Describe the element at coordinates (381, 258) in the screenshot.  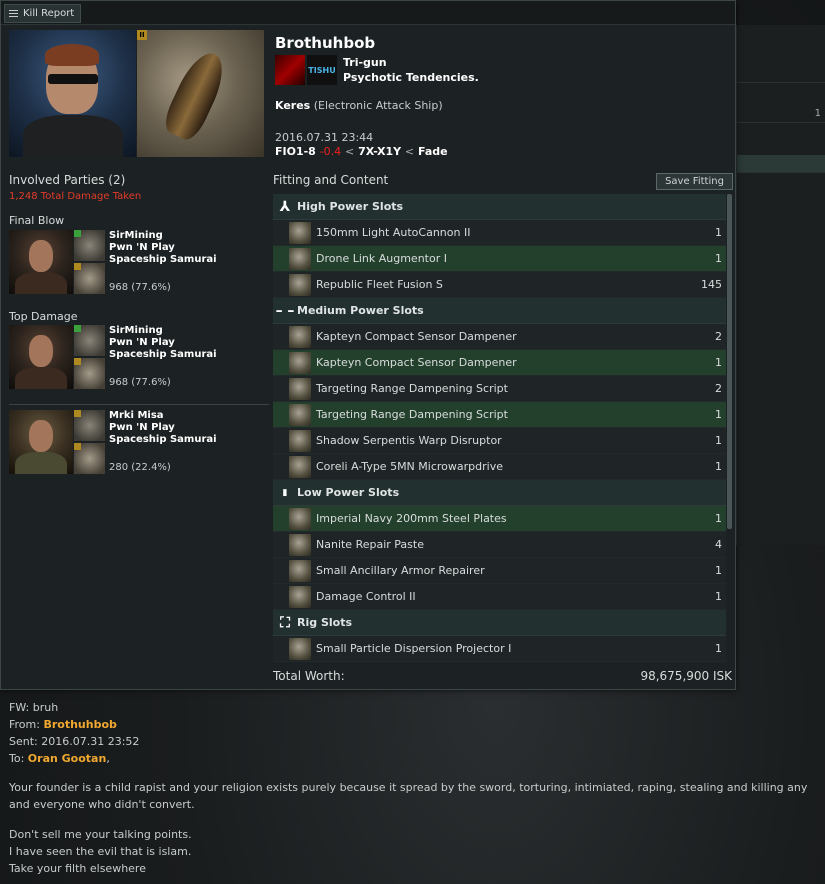
I see `item-name: Drone Link Augmentor I` at that location.